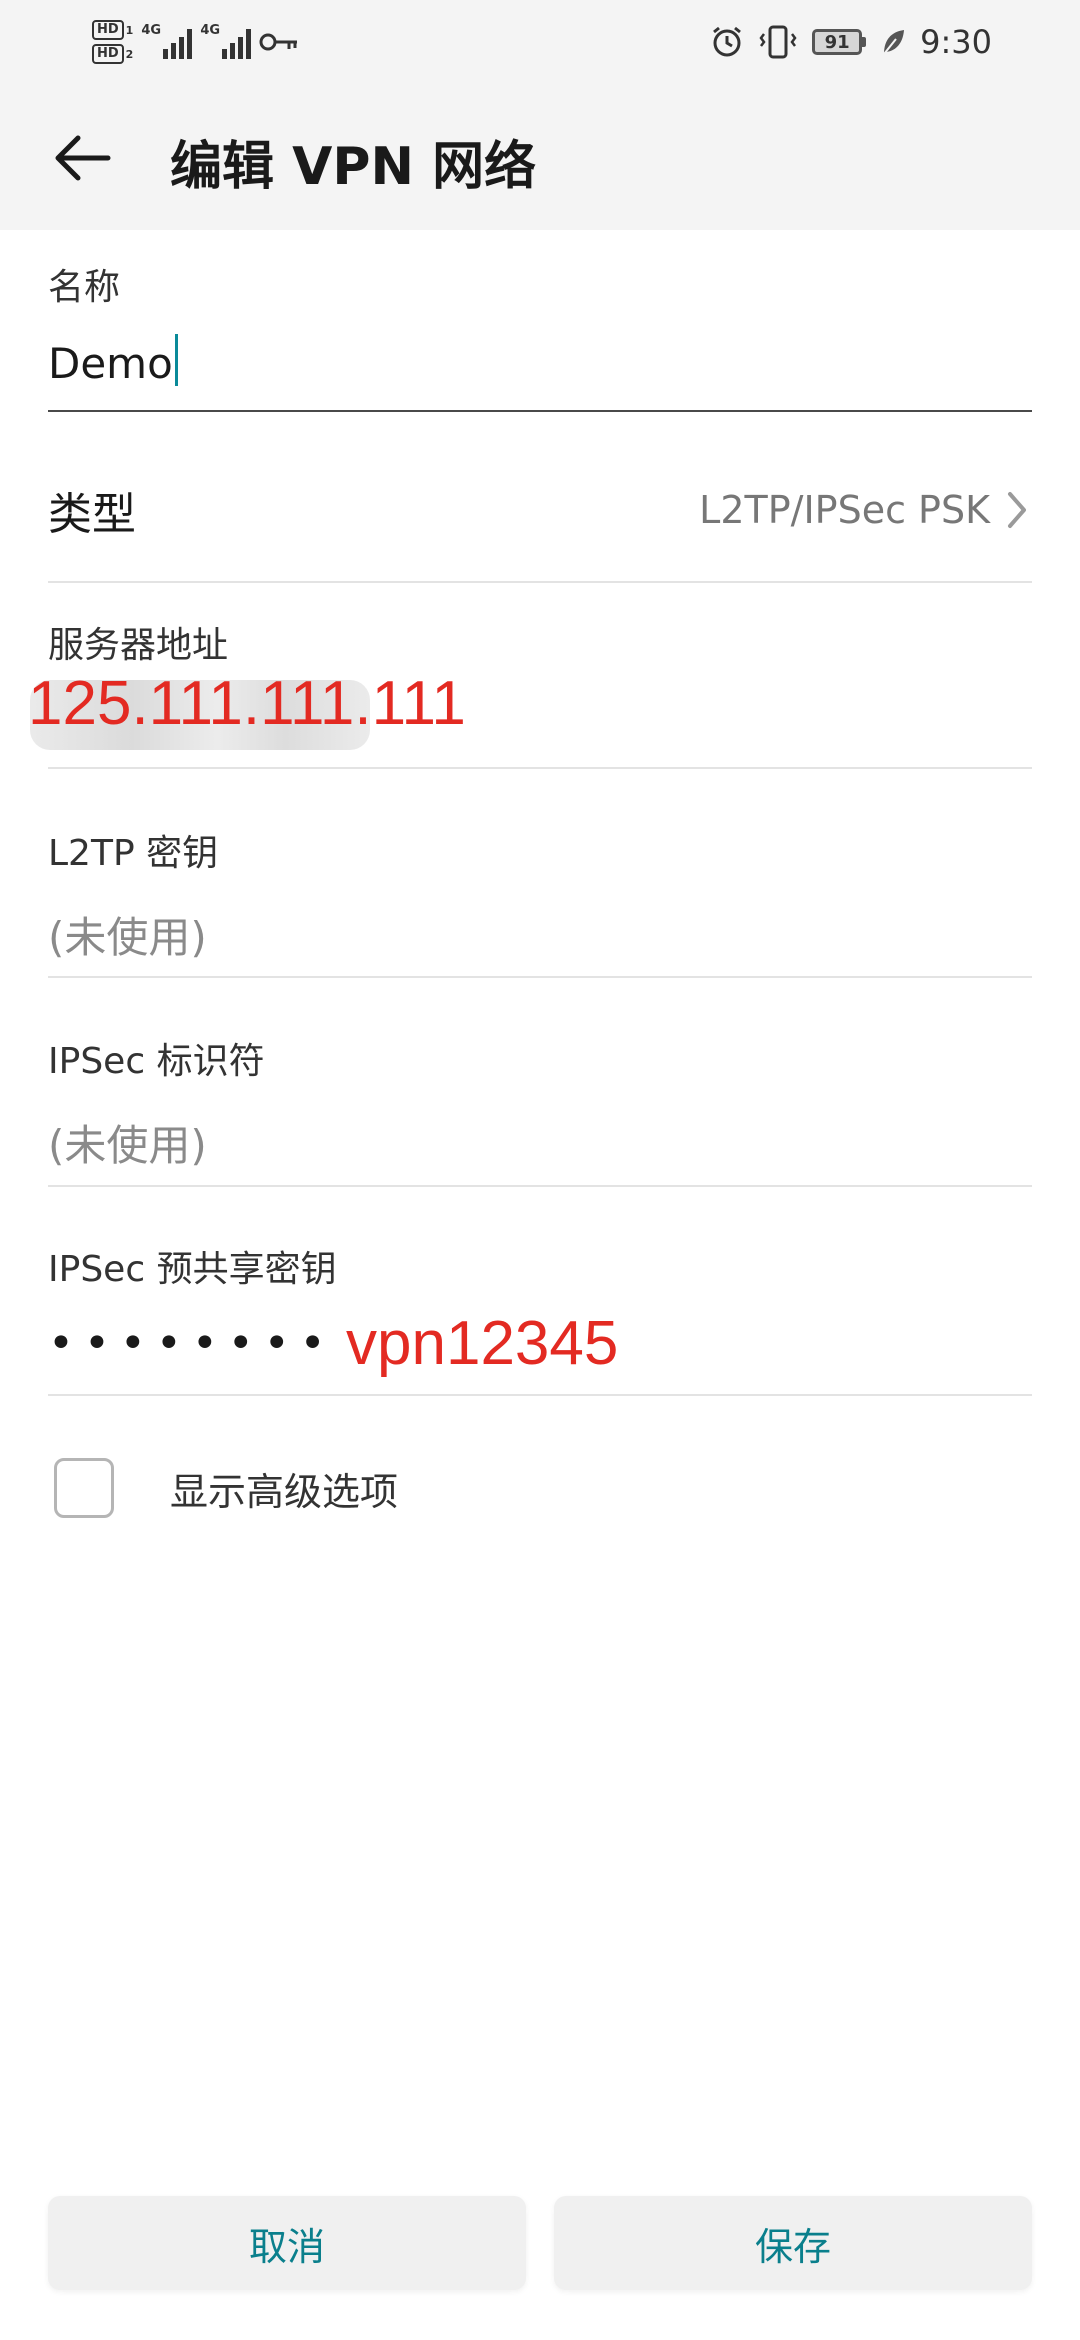 The height and width of the screenshot is (2340, 1080). Describe the element at coordinates (151, 30) in the screenshot. I see `network-type-1: 4G` at that location.